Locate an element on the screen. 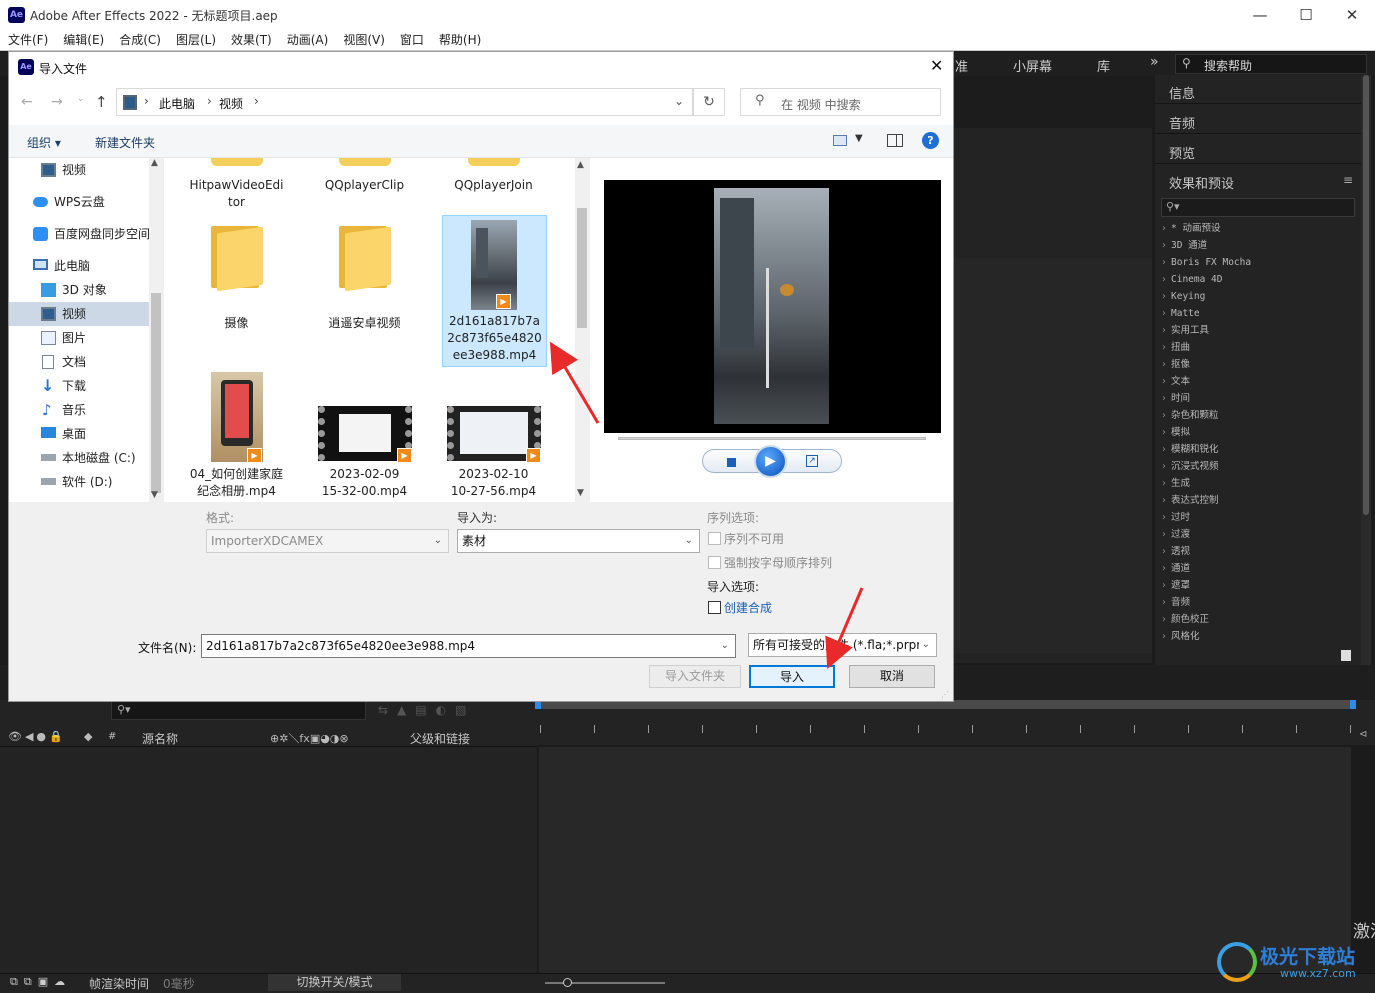 Image resolution: width=1375 pixels, height=993 pixels. nav-item-3d-objects: 3D 对象 is located at coordinates (79, 290).